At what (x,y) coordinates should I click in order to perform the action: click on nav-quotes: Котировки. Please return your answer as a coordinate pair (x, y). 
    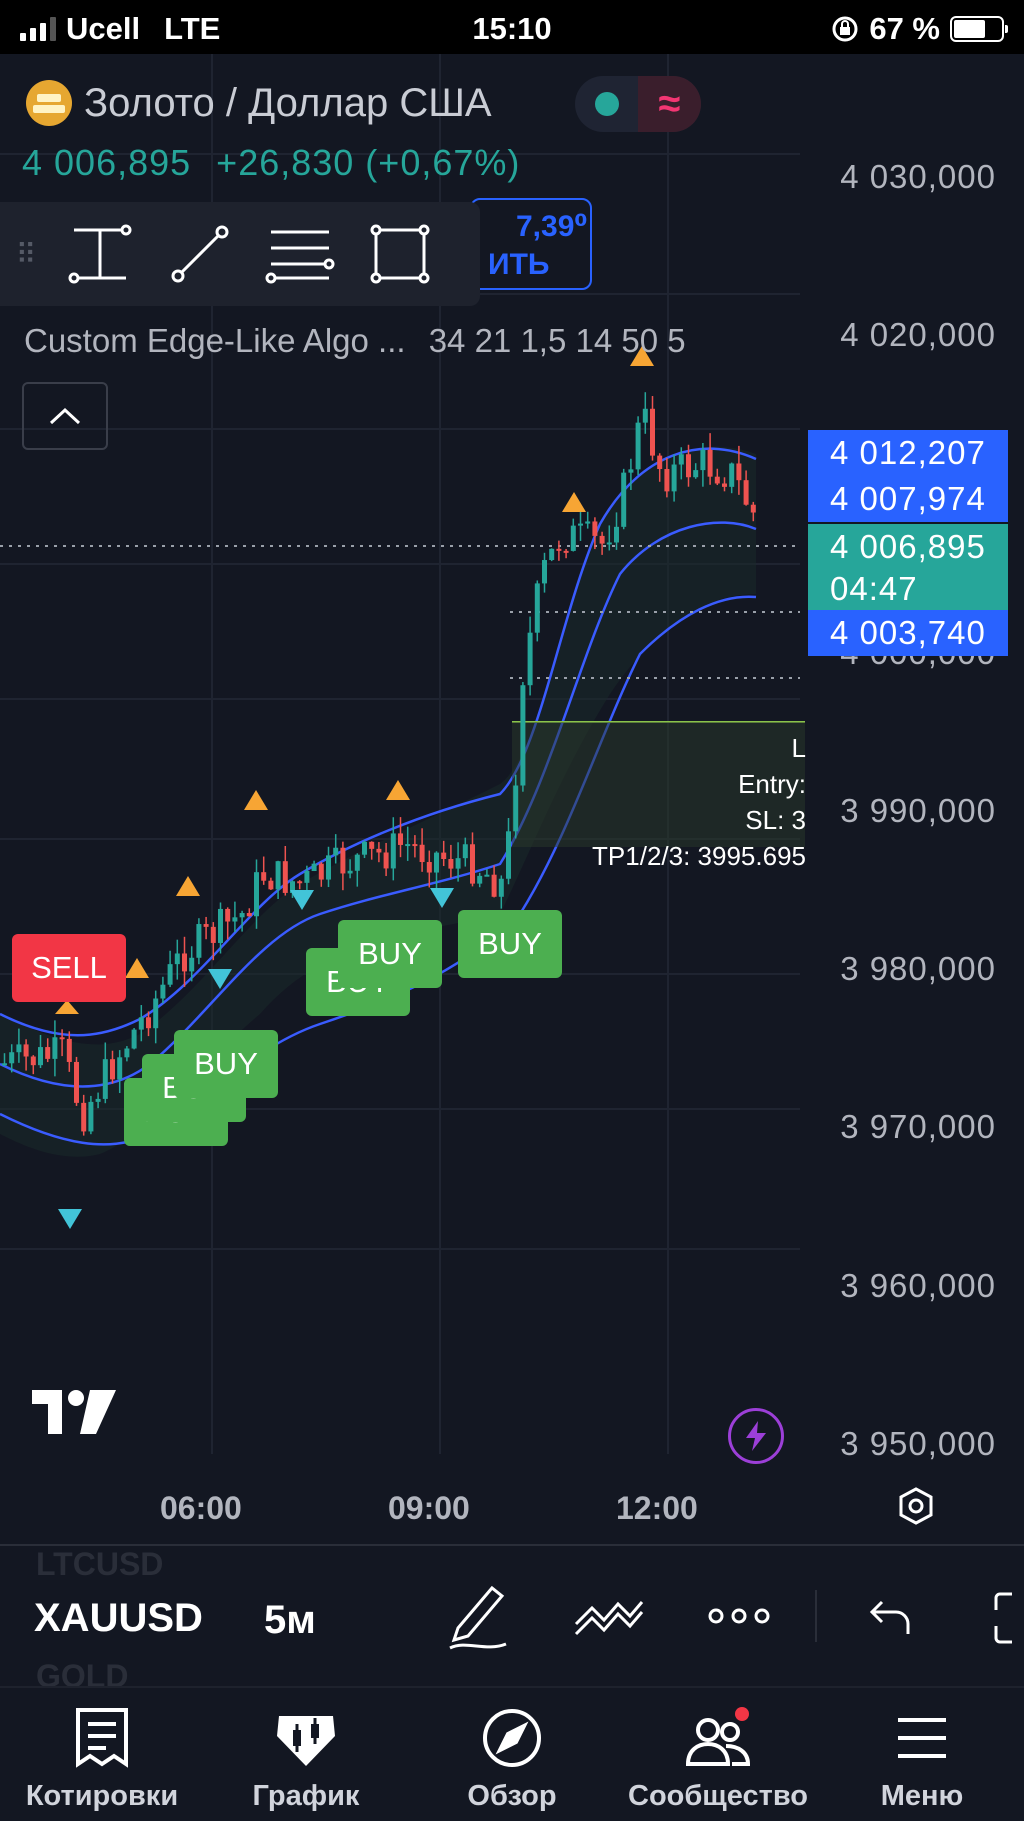
    Looking at the image, I should click on (102, 1754).